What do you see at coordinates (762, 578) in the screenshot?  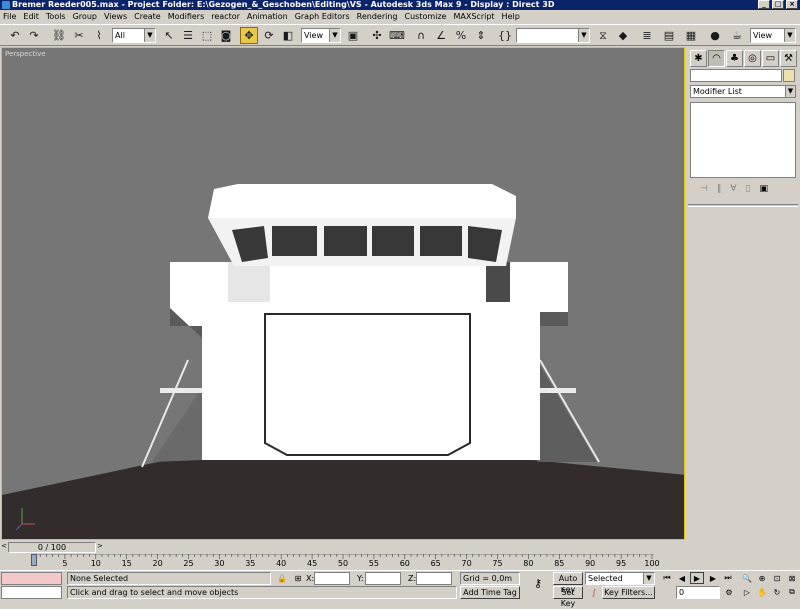 I see `zoom-all-icon: ⊕` at bounding box center [762, 578].